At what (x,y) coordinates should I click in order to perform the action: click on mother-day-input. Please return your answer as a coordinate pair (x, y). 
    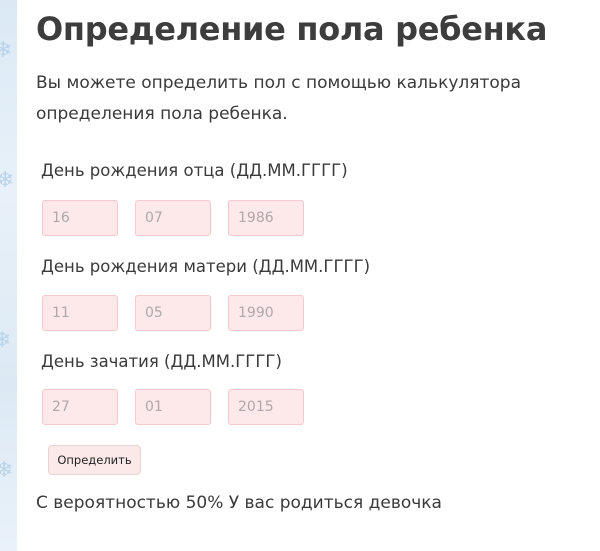
    Looking at the image, I should click on (80, 313).